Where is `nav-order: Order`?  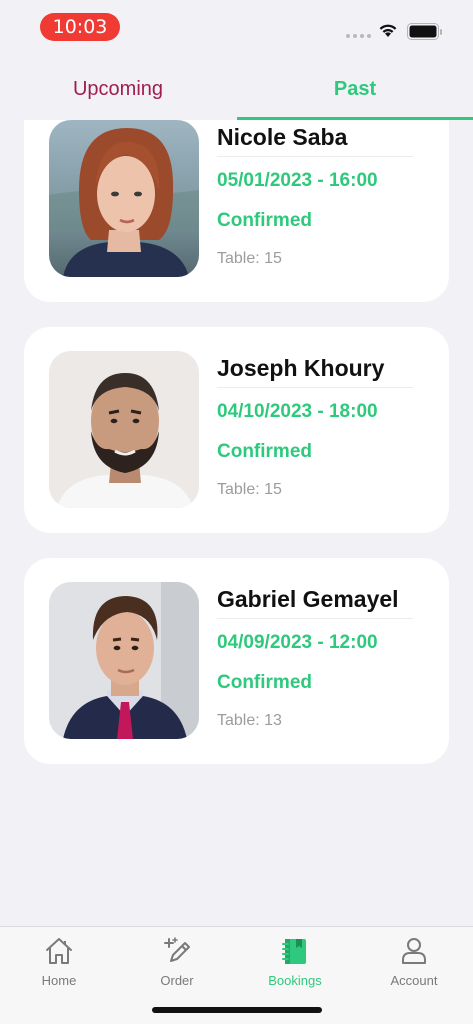
nav-order: Order is located at coordinates (177, 966).